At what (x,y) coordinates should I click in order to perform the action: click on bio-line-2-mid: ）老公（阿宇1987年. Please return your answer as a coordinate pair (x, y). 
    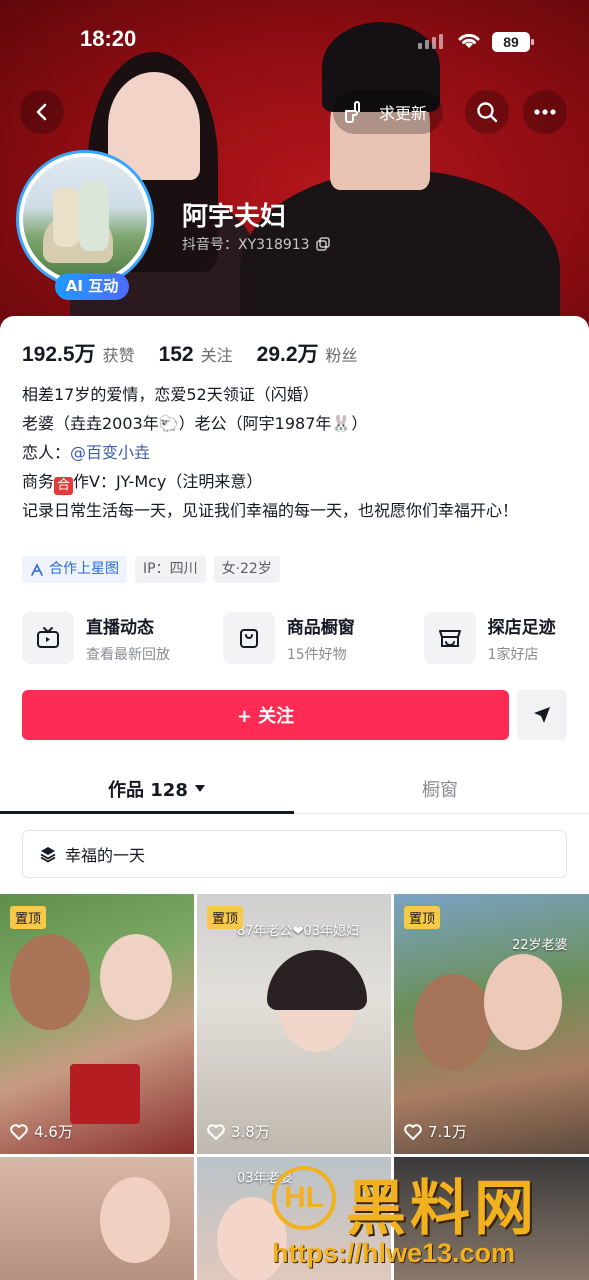
    Looking at the image, I should click on (255, 423).